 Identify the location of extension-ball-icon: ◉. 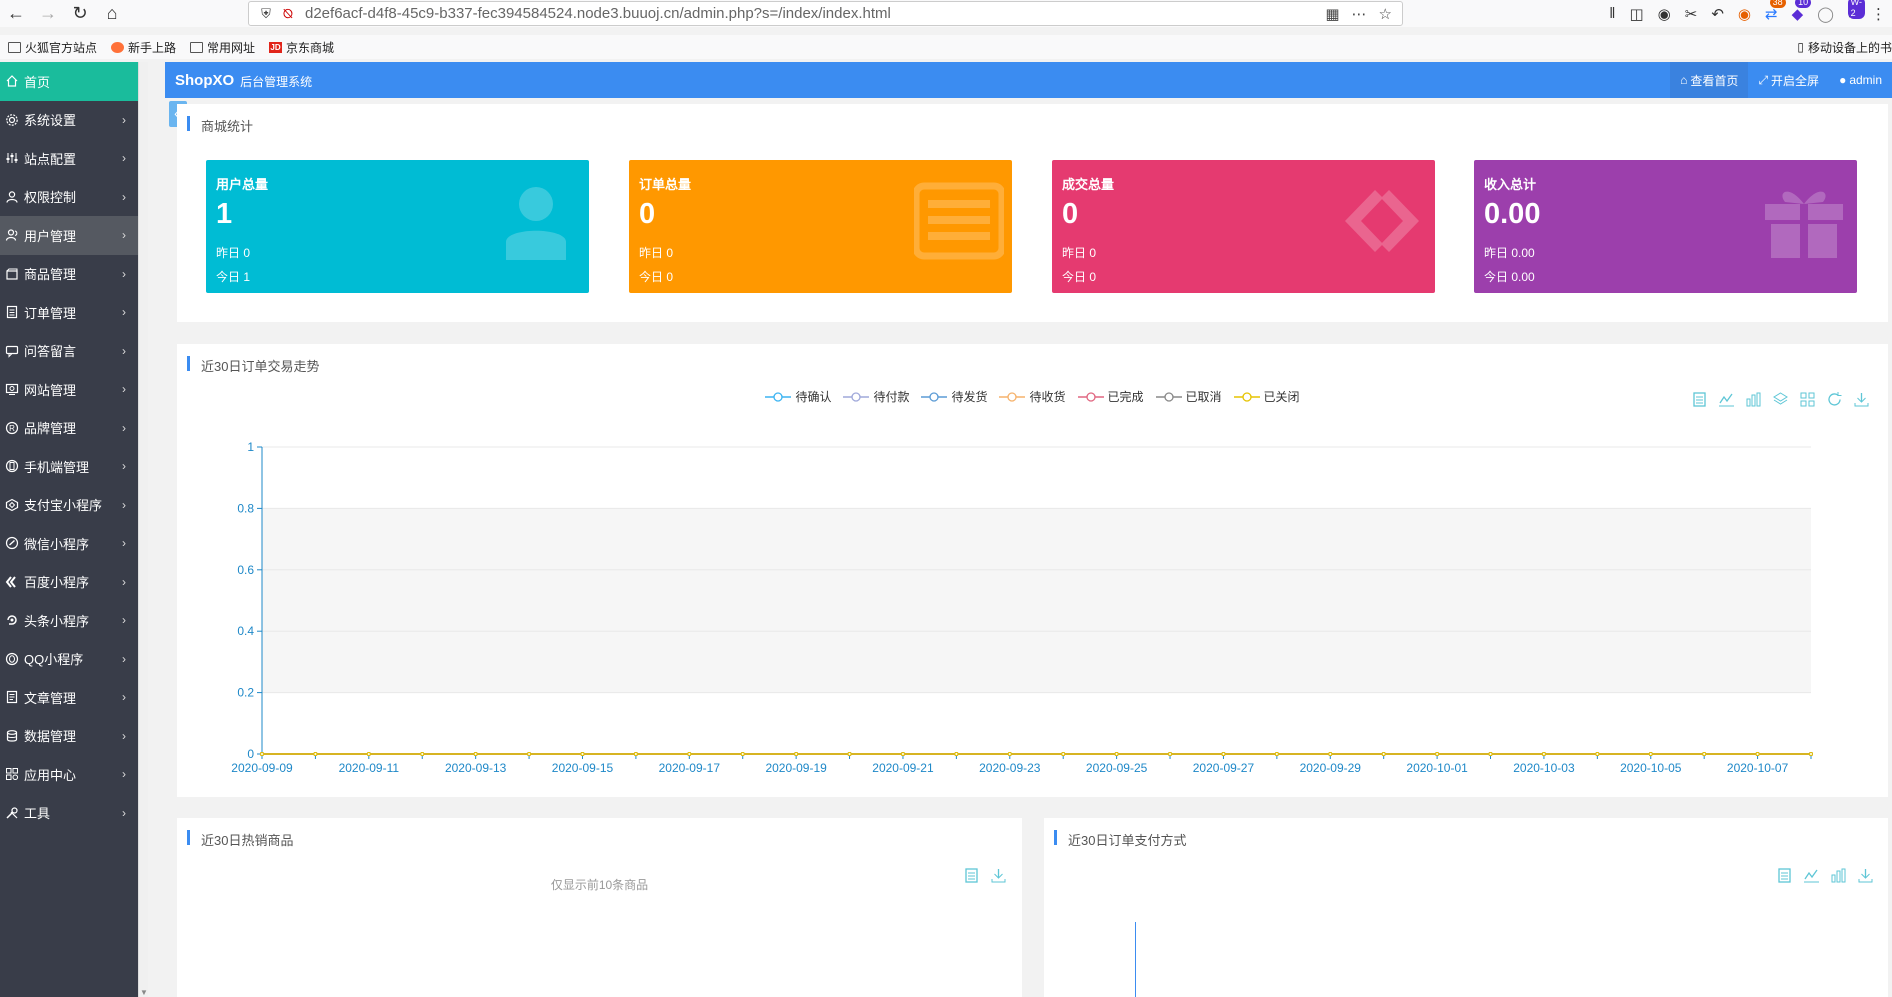
(1744, 14).